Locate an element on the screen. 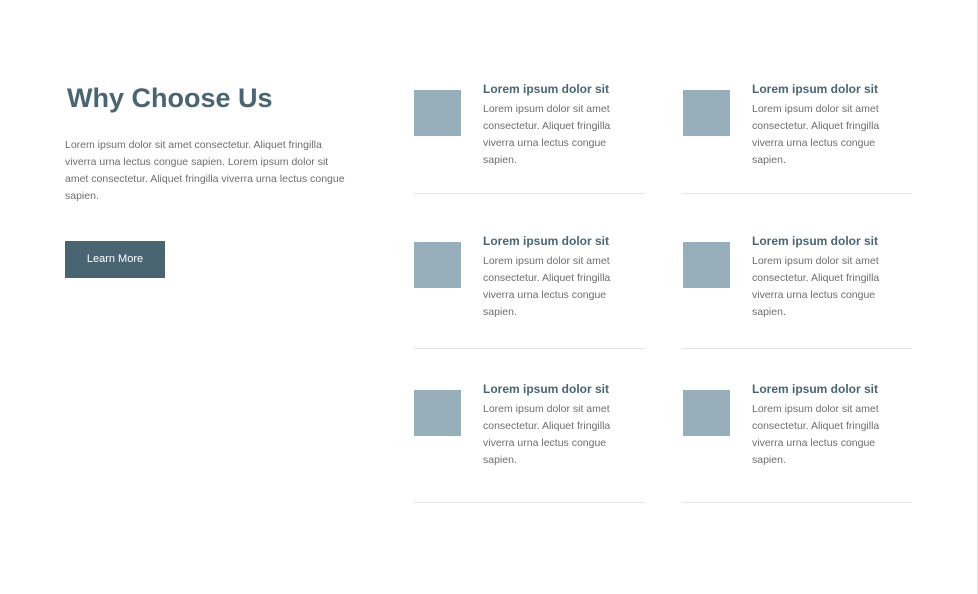 This screenshot has height=594, width=978. section-title: Why Choose Us is located at coordinates (170, 98).